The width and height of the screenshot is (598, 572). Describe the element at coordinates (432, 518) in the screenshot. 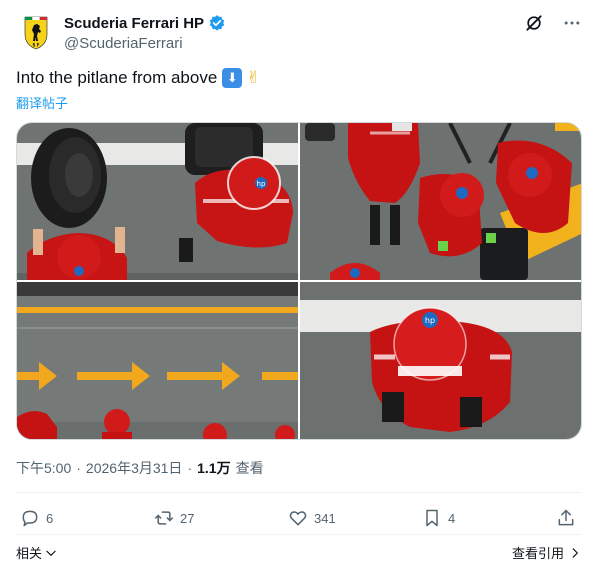

I see `bookmark-icon` at that location.